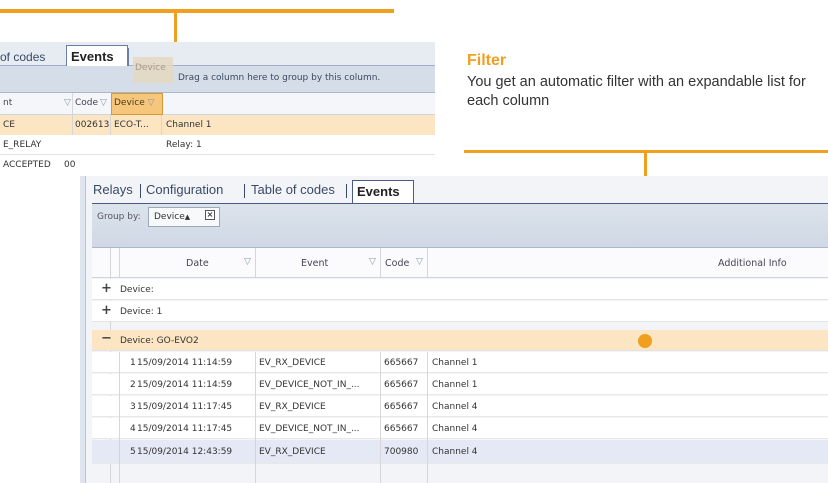 The width and height of the screenshot is (828, 483). What do you see at coordinates (185, 452) in the screenshot?
I see `cell-date: 15/09/2014 12:43:59` at bounding box center [185, 452].